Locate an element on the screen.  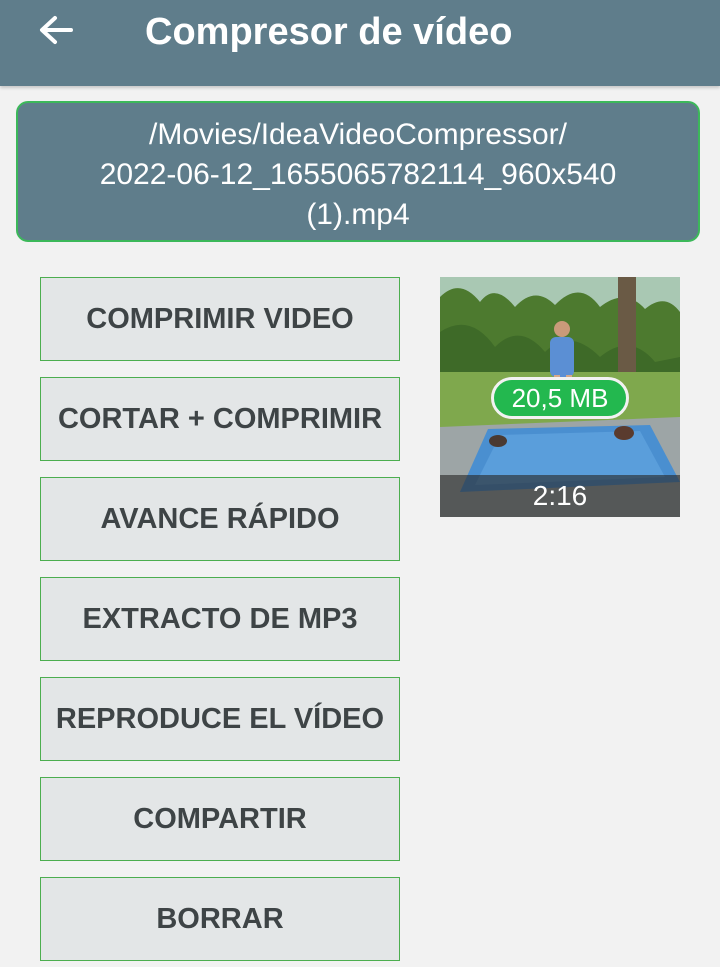
page-title: Compresor de vídeo is located at coordinates (329, 32).